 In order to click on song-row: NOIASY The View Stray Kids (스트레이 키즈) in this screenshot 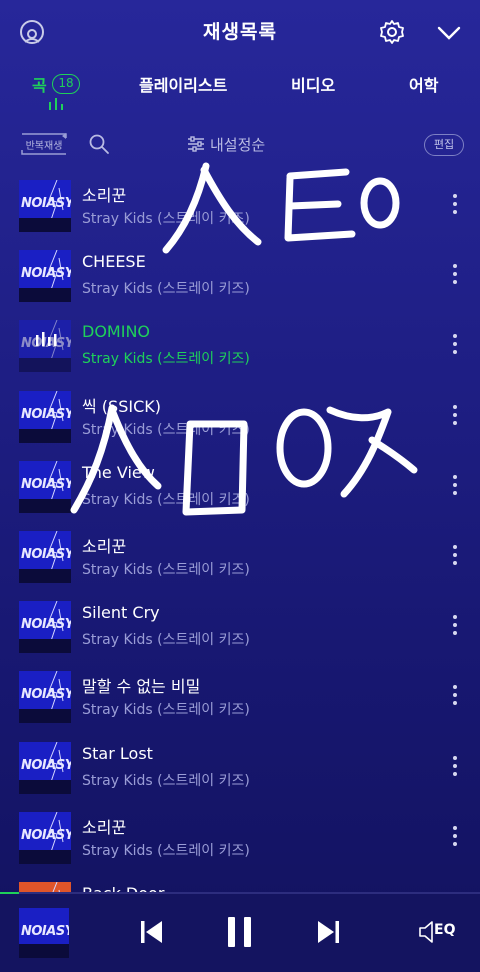, I will do `click(240, 488)`.